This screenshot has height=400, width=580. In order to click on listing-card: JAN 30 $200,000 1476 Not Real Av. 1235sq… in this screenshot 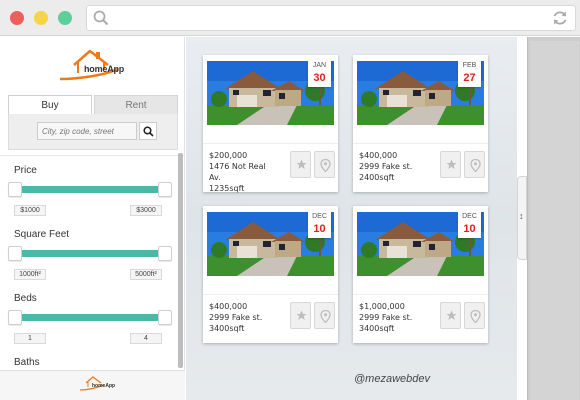, I will do `click(270, 124)`.